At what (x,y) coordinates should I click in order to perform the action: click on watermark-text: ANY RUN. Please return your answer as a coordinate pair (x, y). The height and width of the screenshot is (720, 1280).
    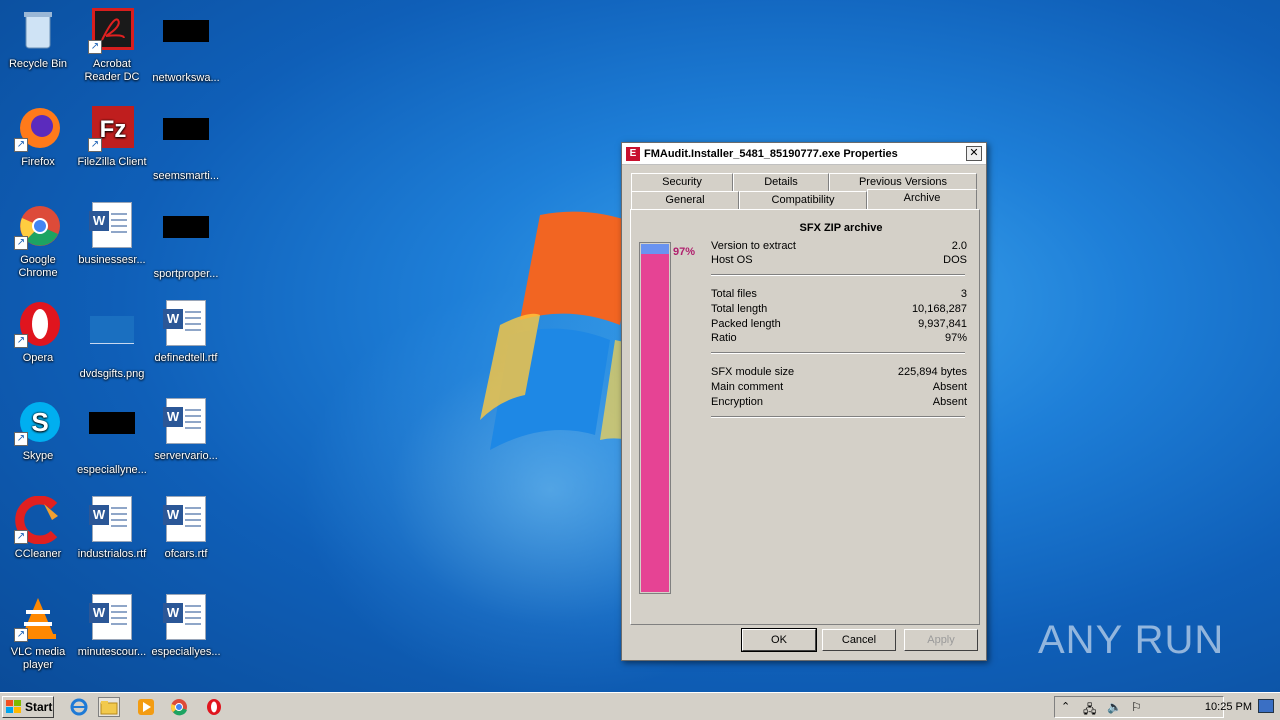
    Looking at the image, I should click on (1131, 639).